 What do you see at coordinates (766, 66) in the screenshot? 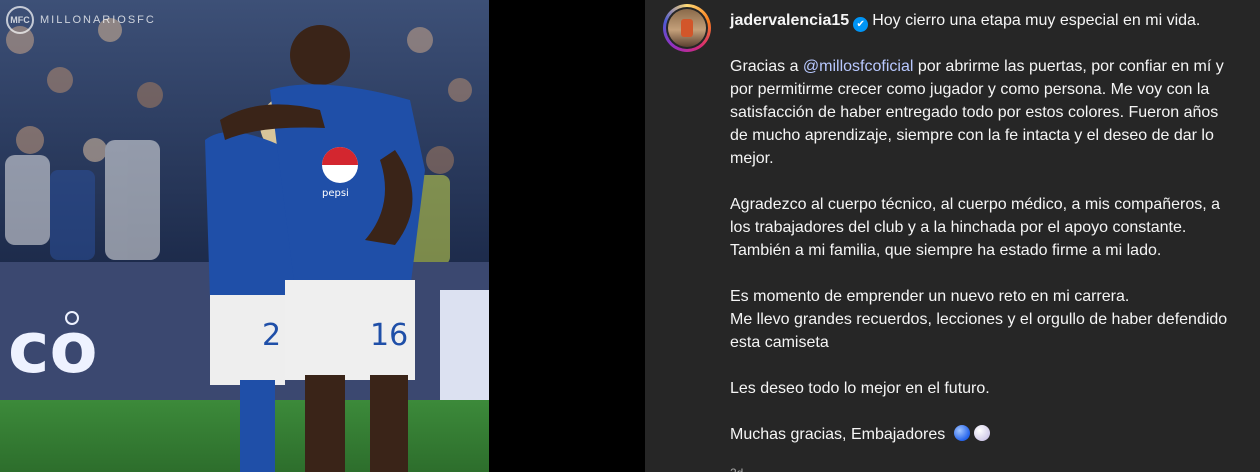
I see `p1-pre: Gracias a` at bounding box center [766, 66].